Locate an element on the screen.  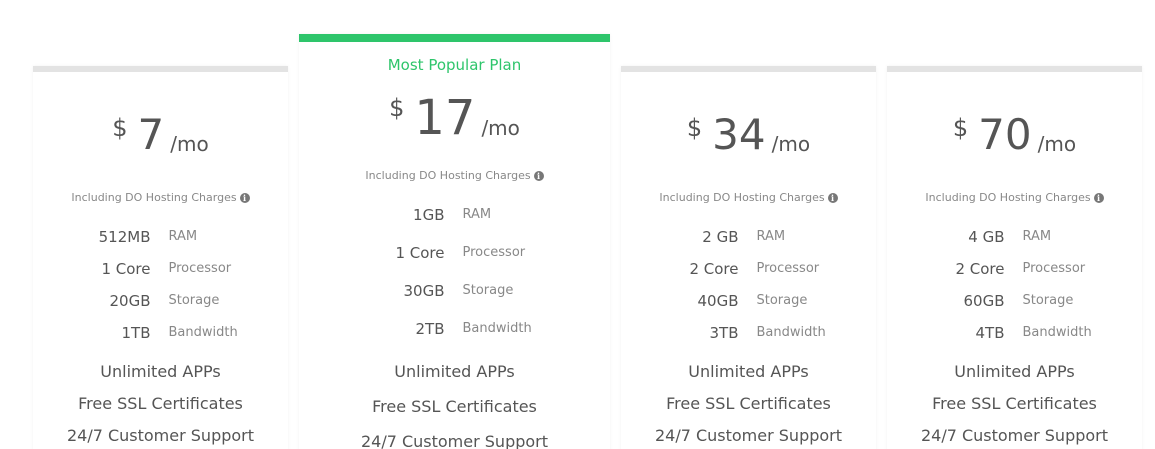
spec-storage: 30GB Storage is located at coordinates (454, 292).